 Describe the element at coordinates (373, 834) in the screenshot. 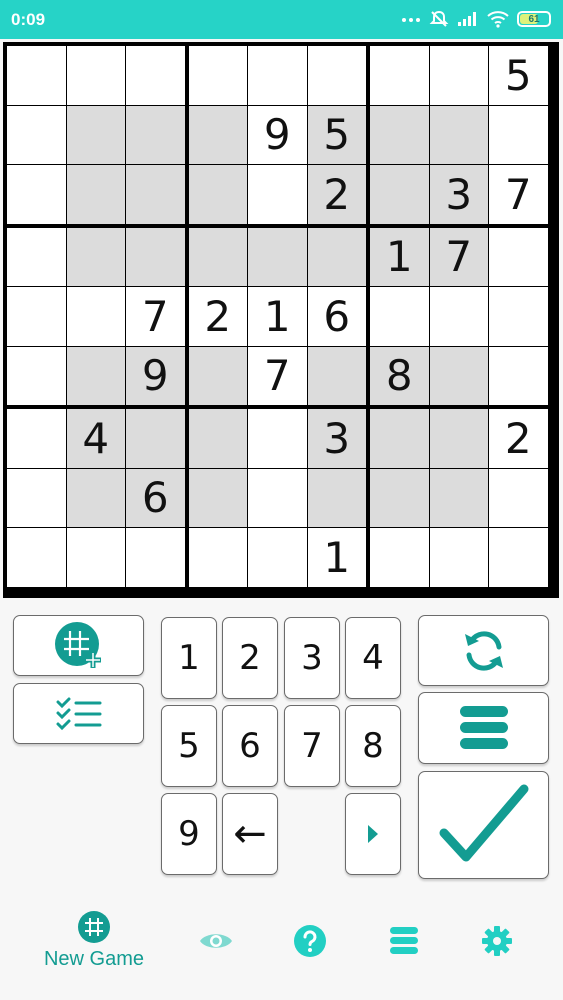

I see `next-button` at that location.